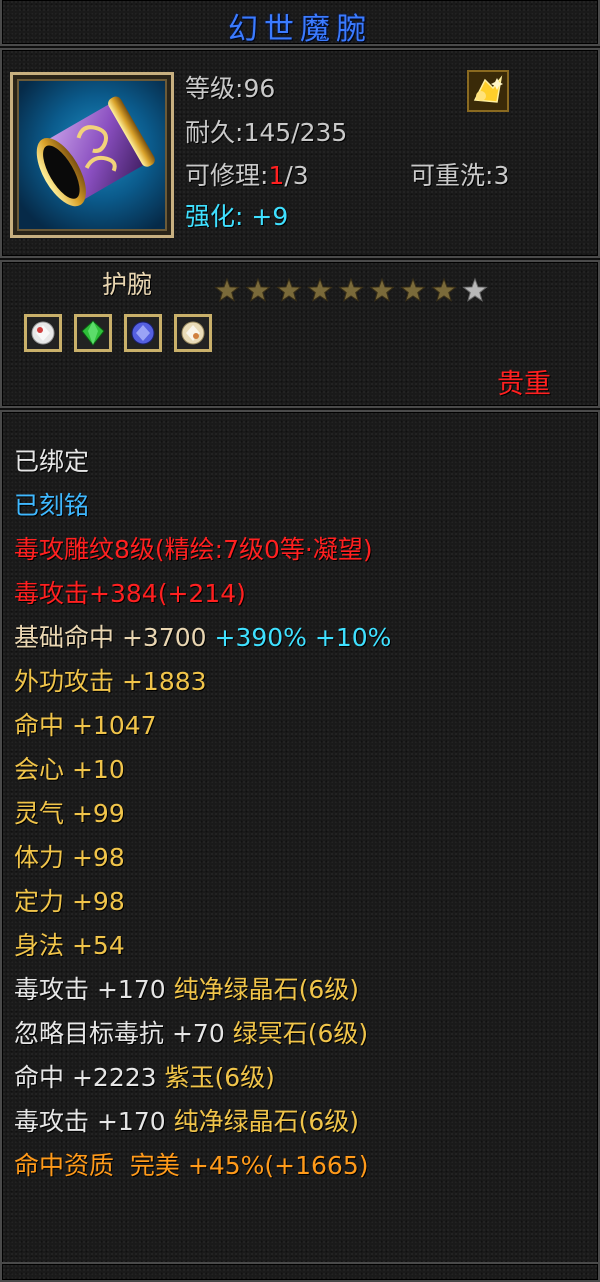 This screenshot has width=600, height=1282. I want to click on bound-status: 已绑定, so click(52, 461).